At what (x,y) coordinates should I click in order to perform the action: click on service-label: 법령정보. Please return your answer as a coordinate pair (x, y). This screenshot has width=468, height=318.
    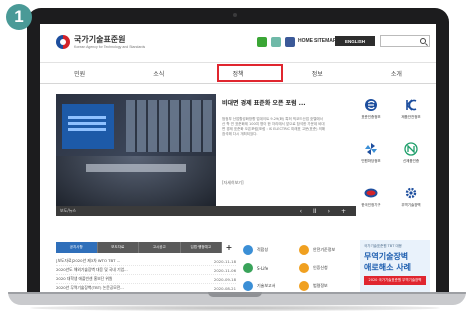
    Looking at the image, I should click on (320, 285).